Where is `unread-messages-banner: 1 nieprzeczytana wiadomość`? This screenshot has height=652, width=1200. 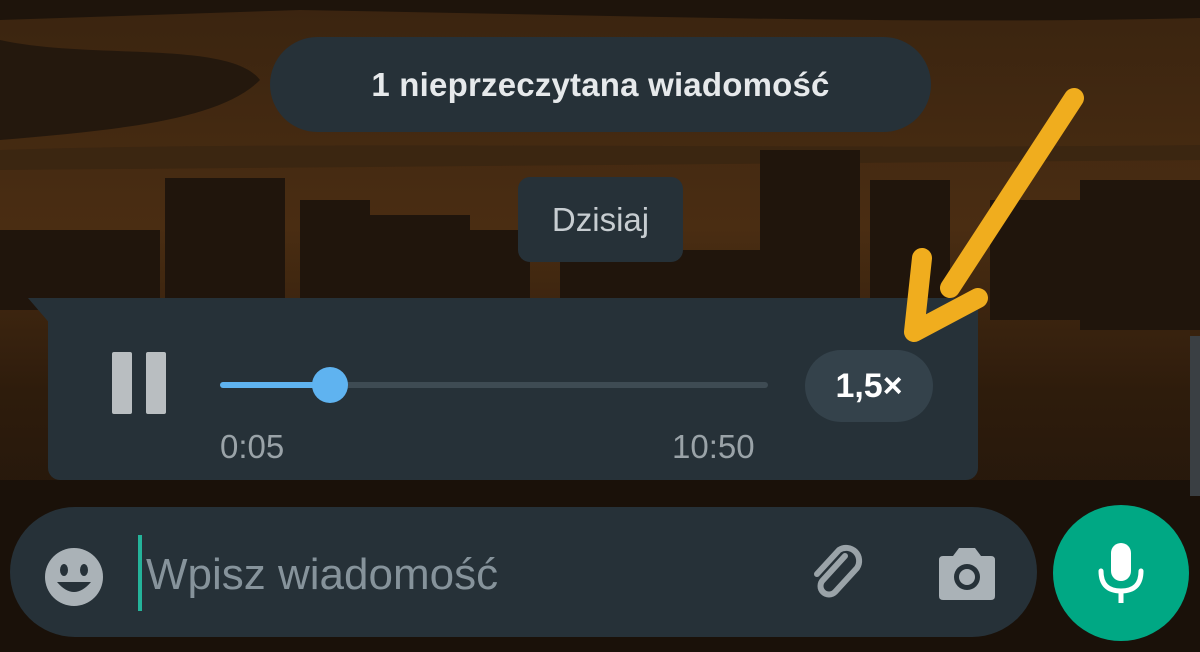 unread-messages-banner: 1 nieprzeczytana wiadomość is located at coordinates (600, 84).